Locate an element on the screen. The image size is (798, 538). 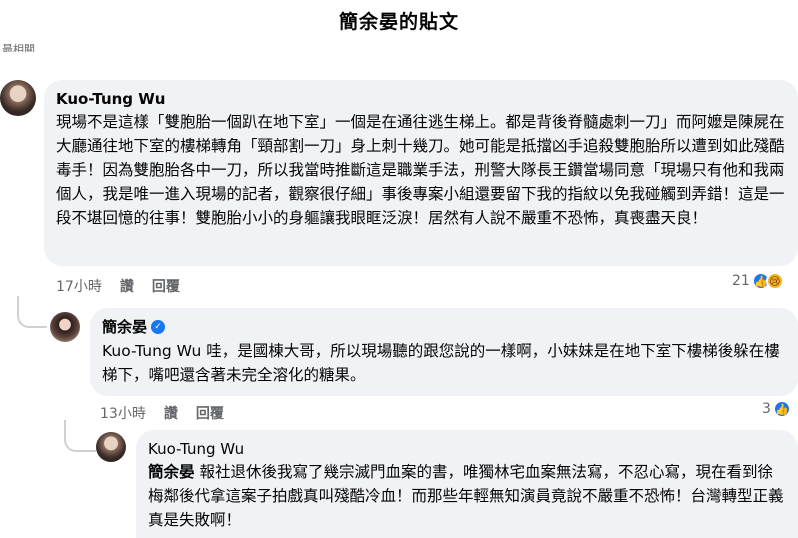
reaction-count: 21 is located at coordinates (741, 281).